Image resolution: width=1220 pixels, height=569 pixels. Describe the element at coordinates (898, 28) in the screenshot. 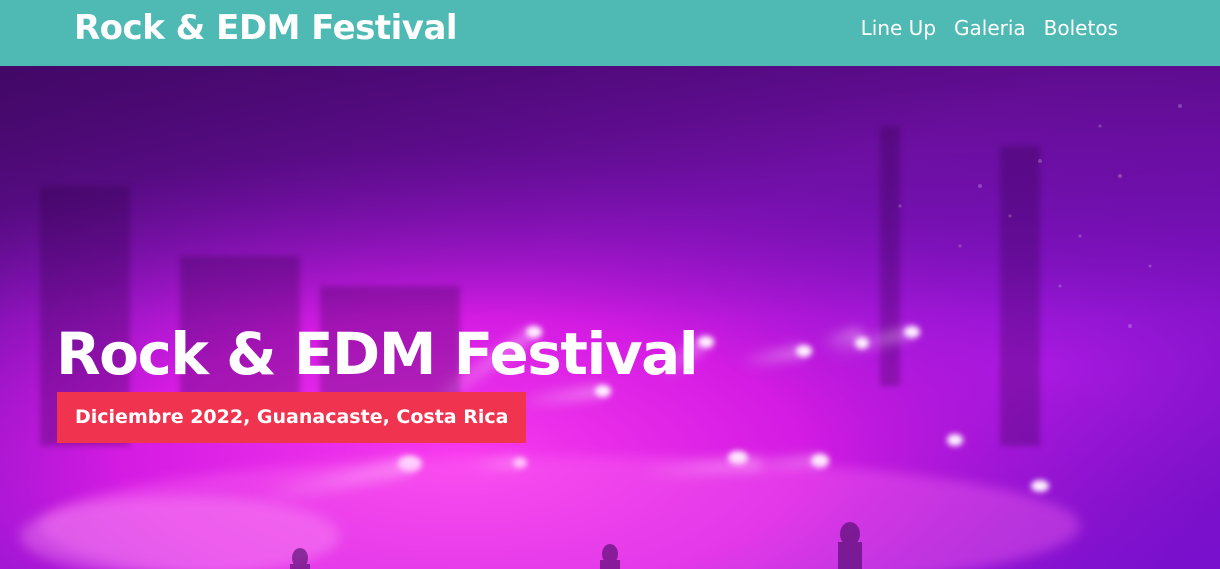

I see `nav-link-line-up: Line Up` at that location.